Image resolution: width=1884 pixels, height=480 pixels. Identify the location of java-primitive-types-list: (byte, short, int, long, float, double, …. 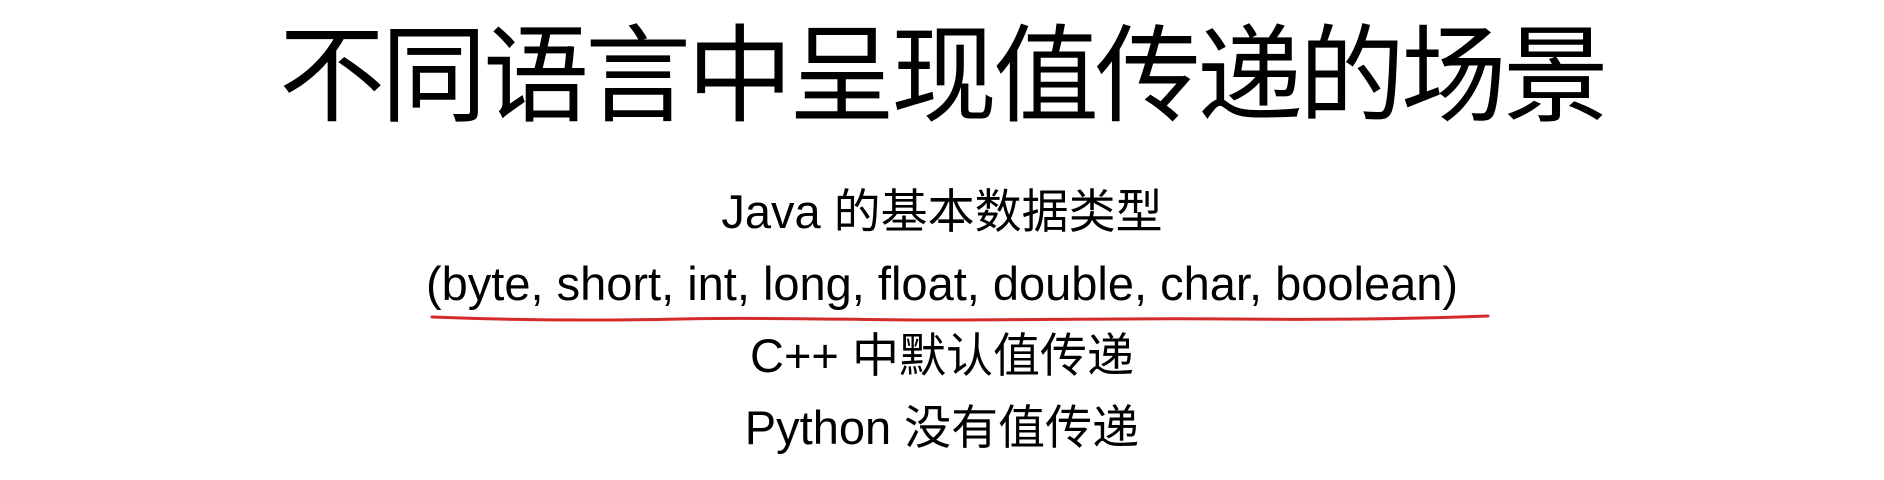
(942, 283).